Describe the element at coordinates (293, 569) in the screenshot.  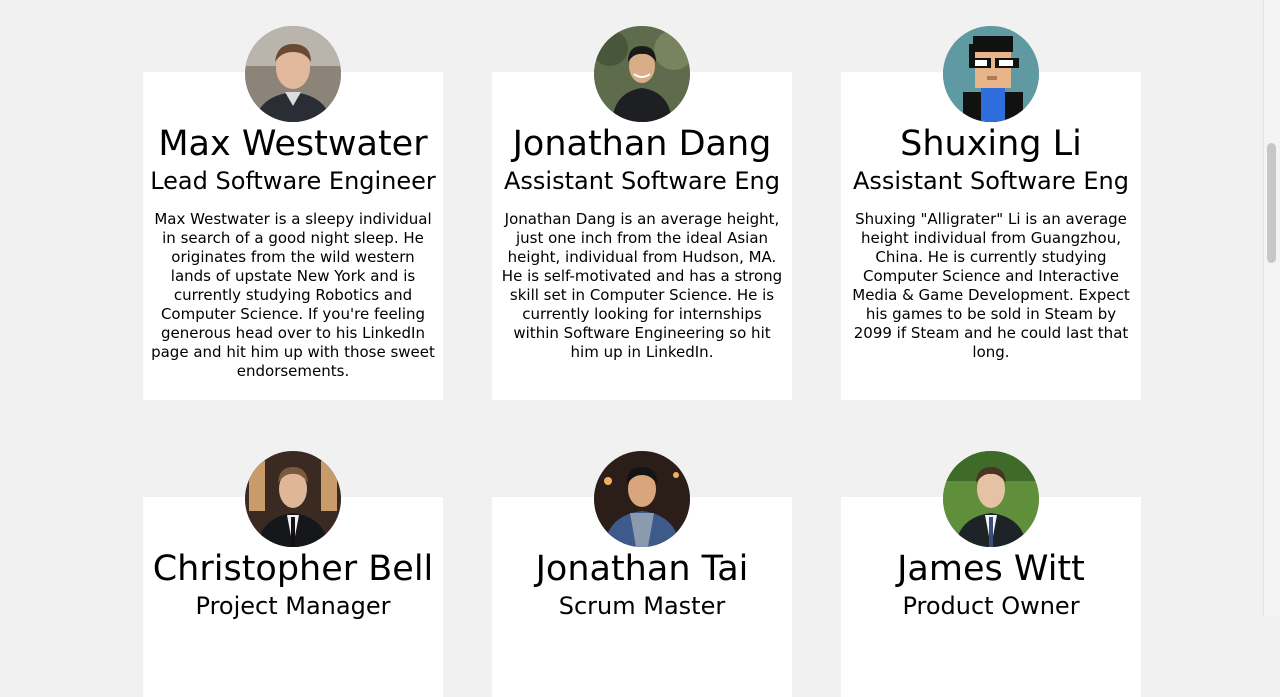
I see `member-name: Christopher Bell` at that location.